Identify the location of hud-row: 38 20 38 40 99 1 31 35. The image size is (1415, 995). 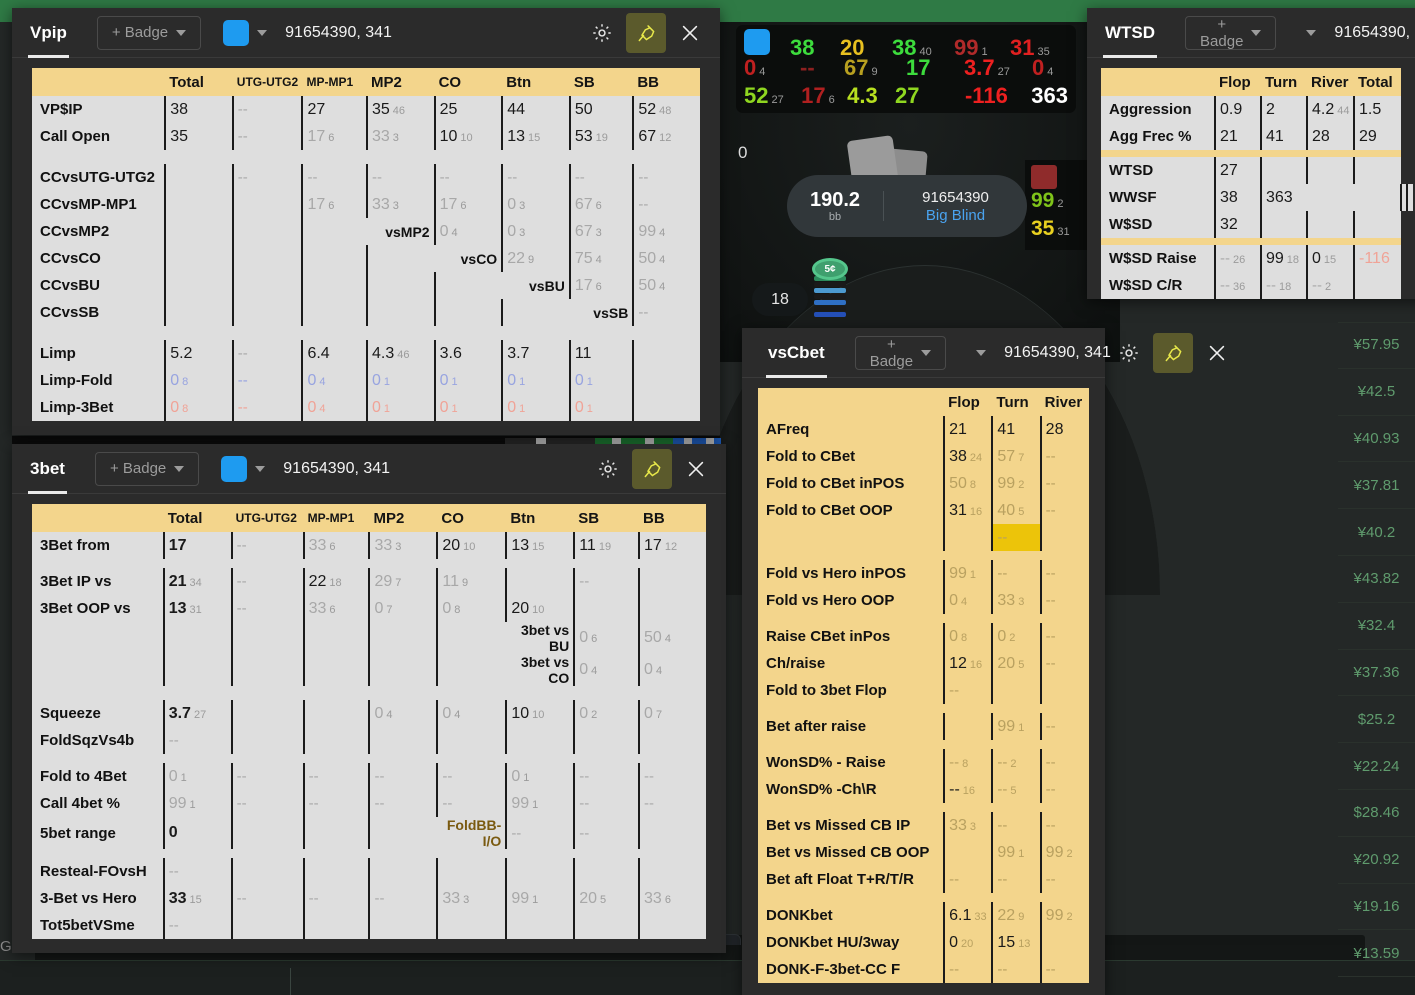
(906, 44).